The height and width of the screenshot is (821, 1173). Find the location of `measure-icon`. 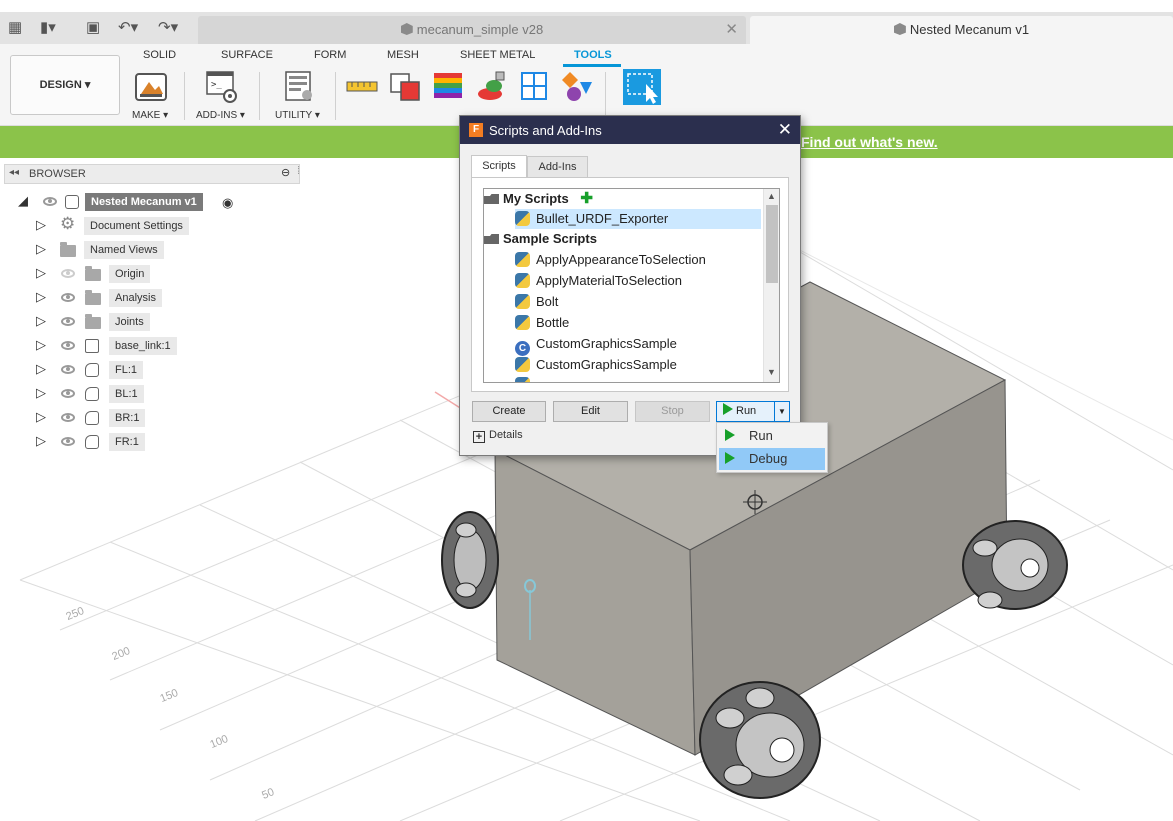

measure-icon is located at coordinates (362, 87).